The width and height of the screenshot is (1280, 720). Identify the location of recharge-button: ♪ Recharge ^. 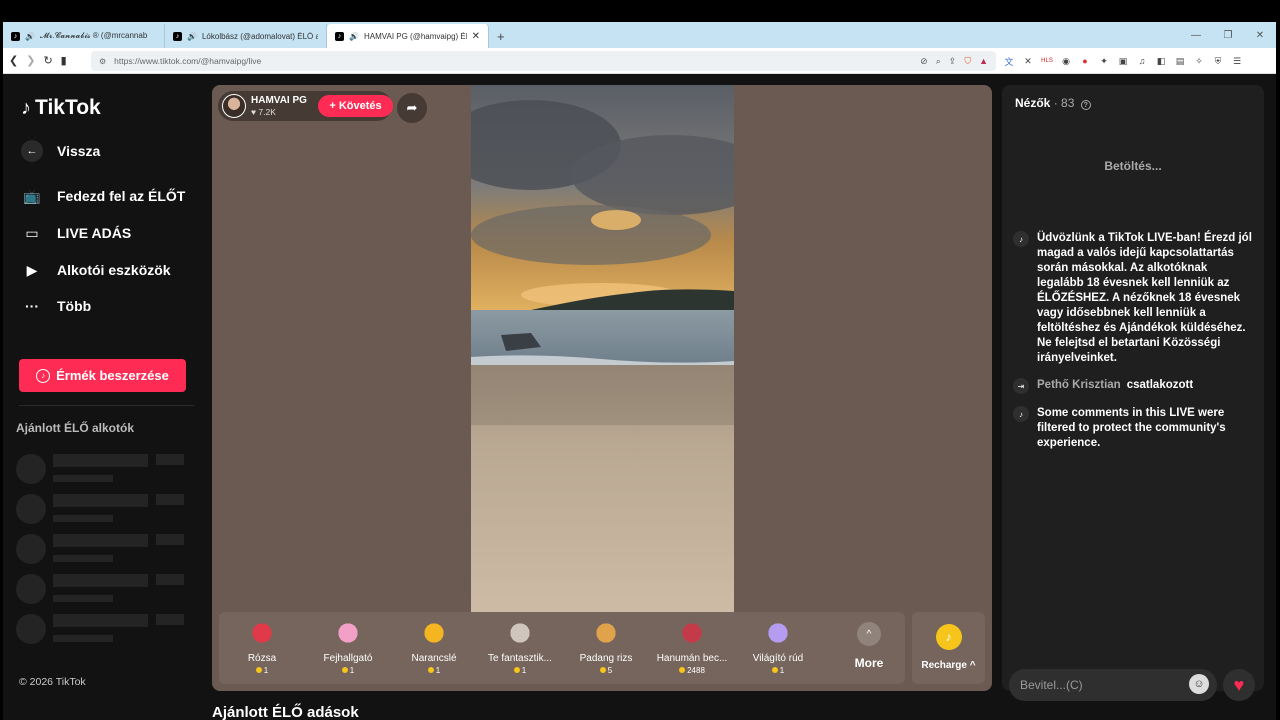
(948, 648).